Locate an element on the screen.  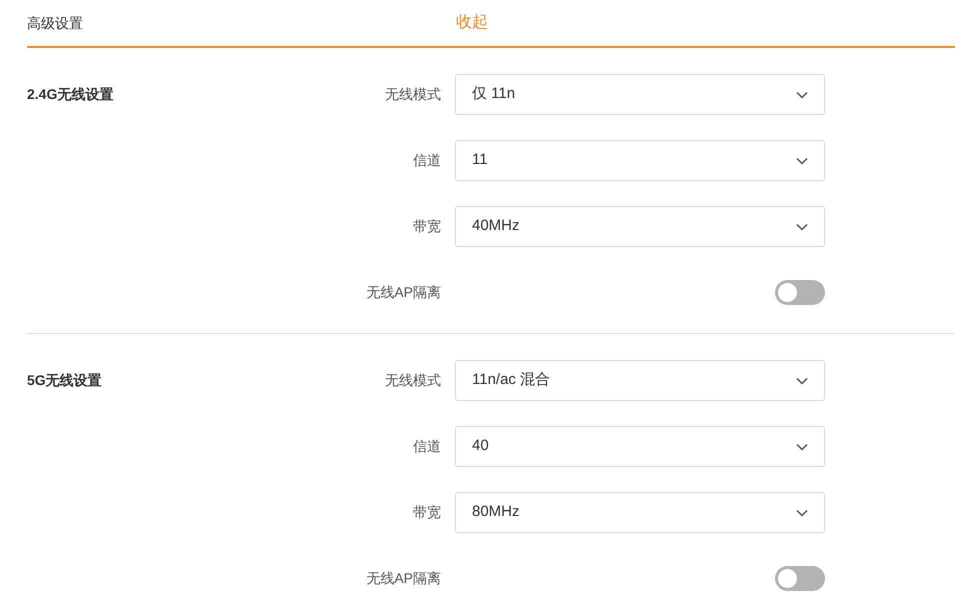
dropdown: 11 is located at coordinates (640, 160).